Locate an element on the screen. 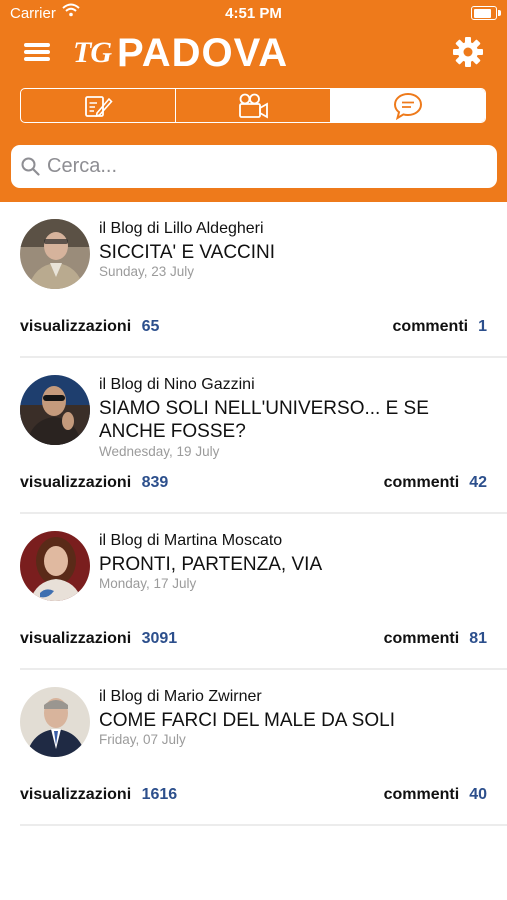 The width and height of the screenshot is (507, 900). status-bar: Carrier 4:51 PM is located at coordinates (253, 14).